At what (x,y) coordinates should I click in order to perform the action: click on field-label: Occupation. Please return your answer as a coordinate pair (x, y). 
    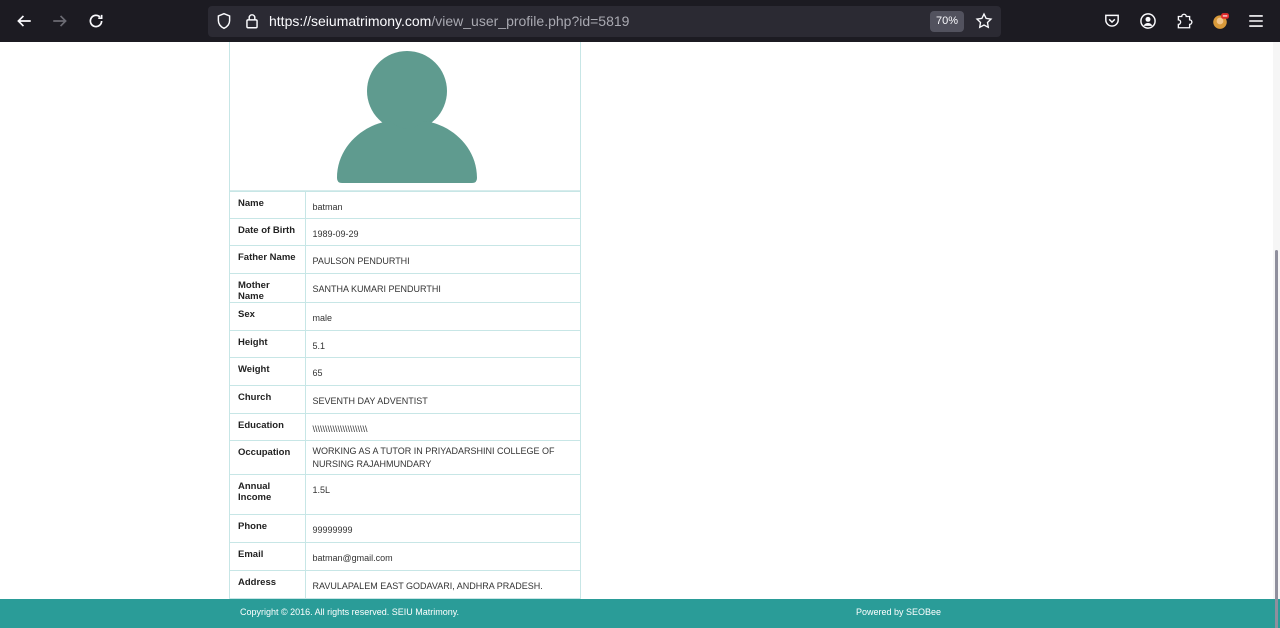
    Looking at the image, I should click on (268, 457).